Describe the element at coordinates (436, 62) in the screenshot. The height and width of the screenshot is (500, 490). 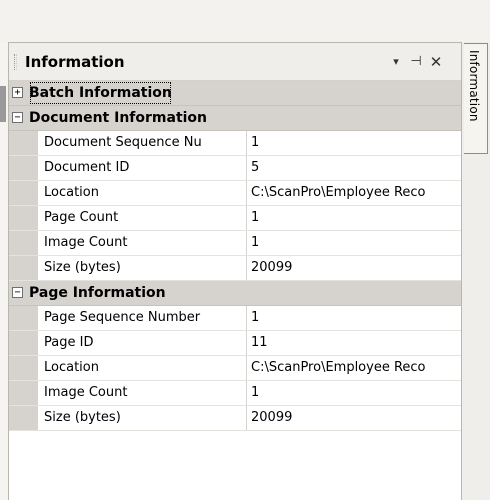
I see `close-icon: ✕` at that location.